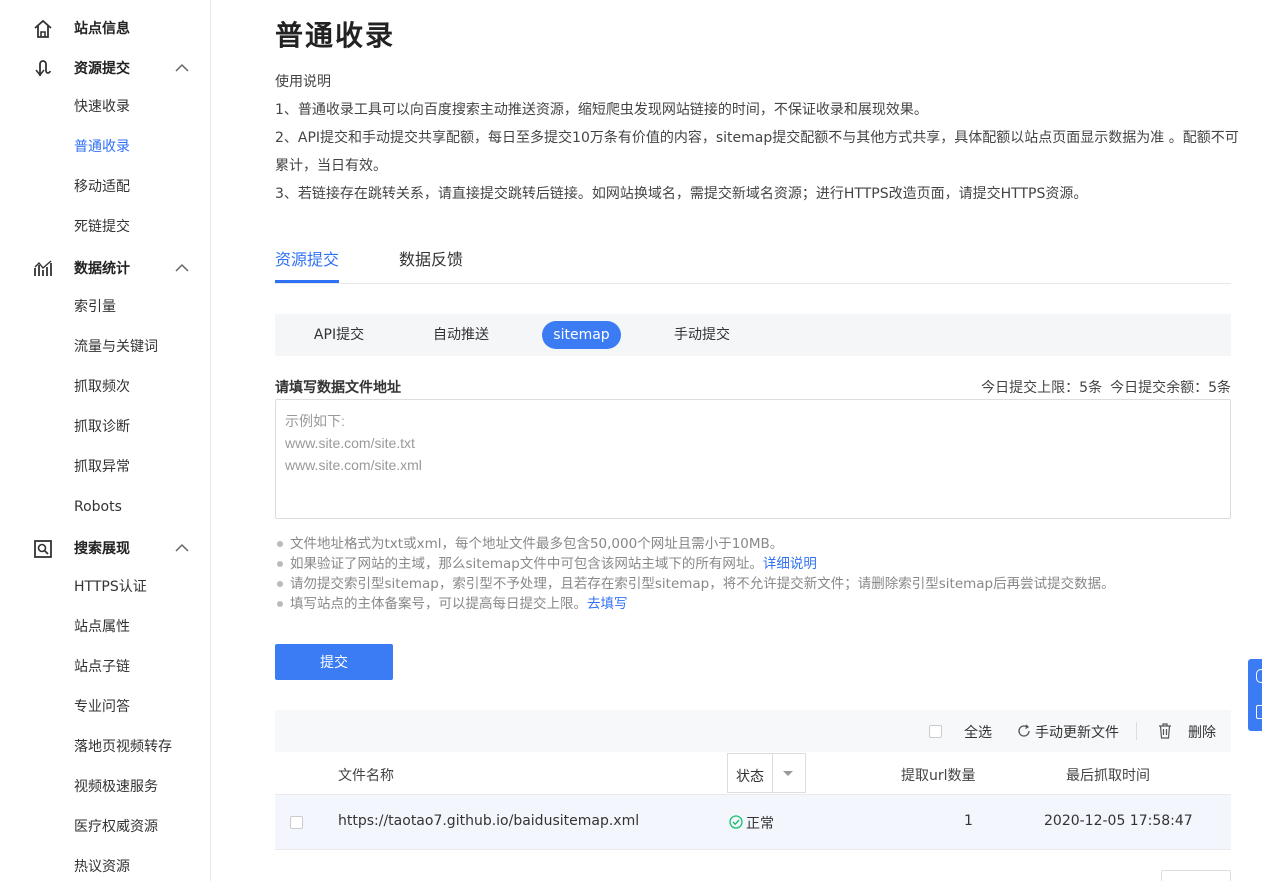 Image resolution: width=1262 pixels, height=881 pixels. What do you see at coordinates (753, 459) in the screenshot?
I see `sitemap-url-input` at bounding box center [753, 459].